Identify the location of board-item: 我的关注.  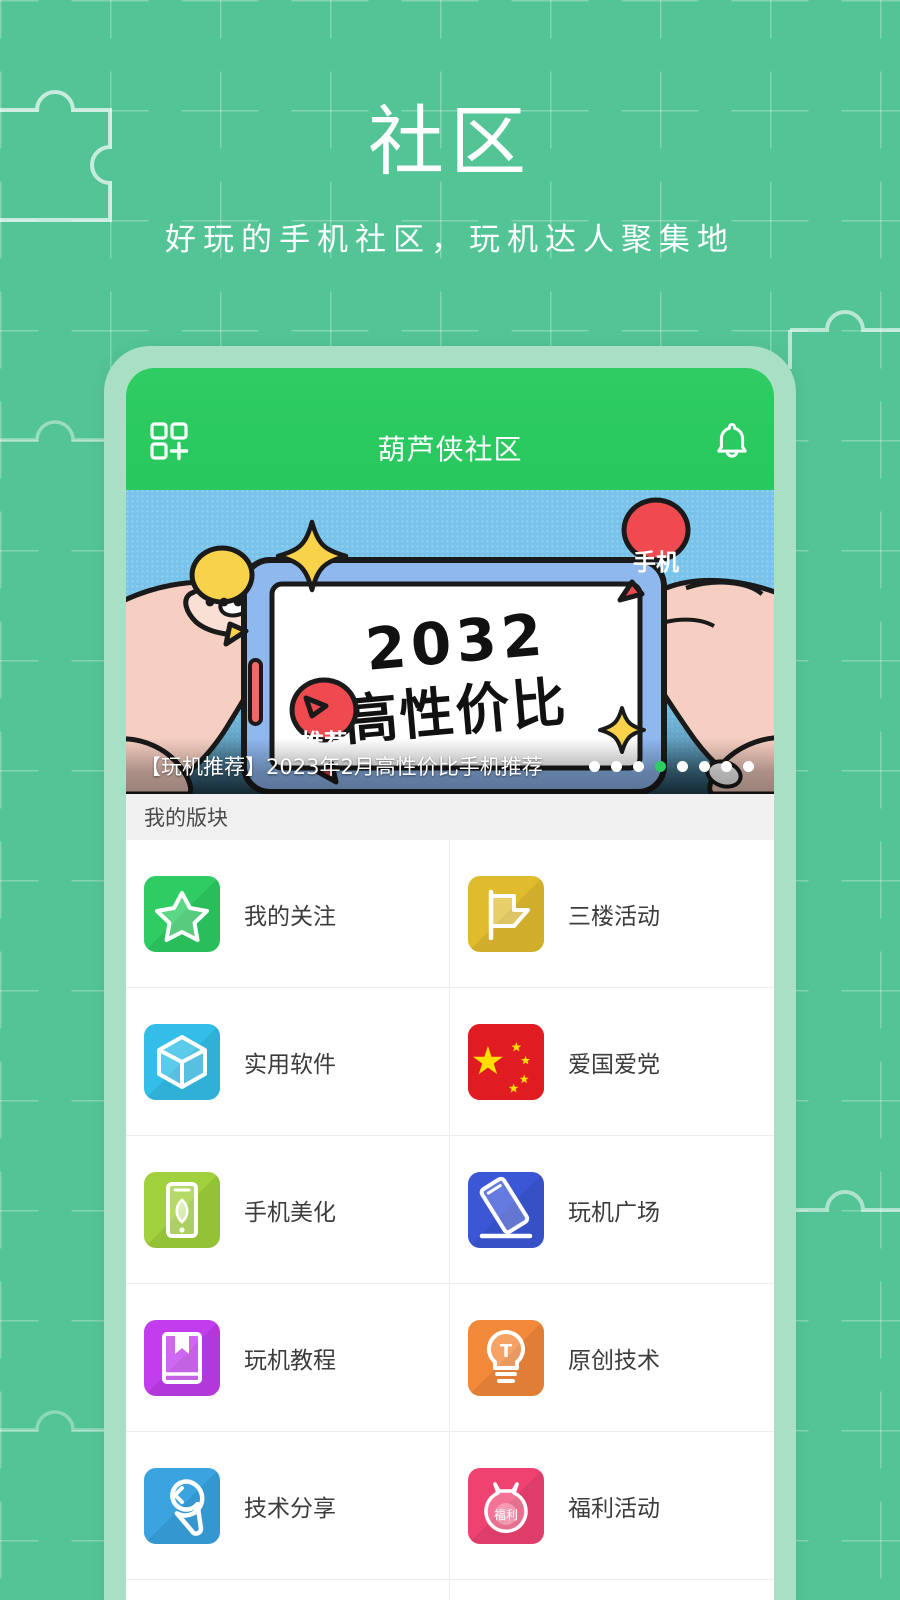
(288, 914).